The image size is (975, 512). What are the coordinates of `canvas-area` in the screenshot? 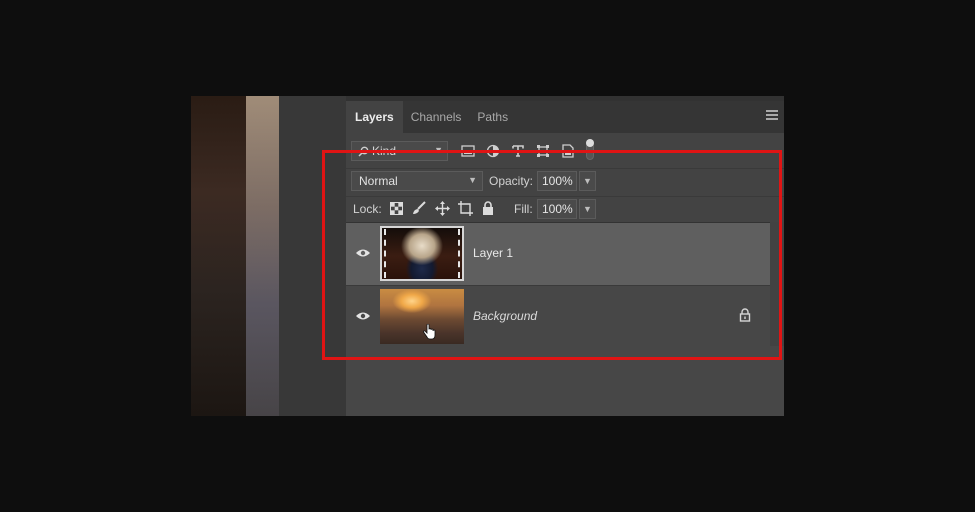 It's located at (268, 256).